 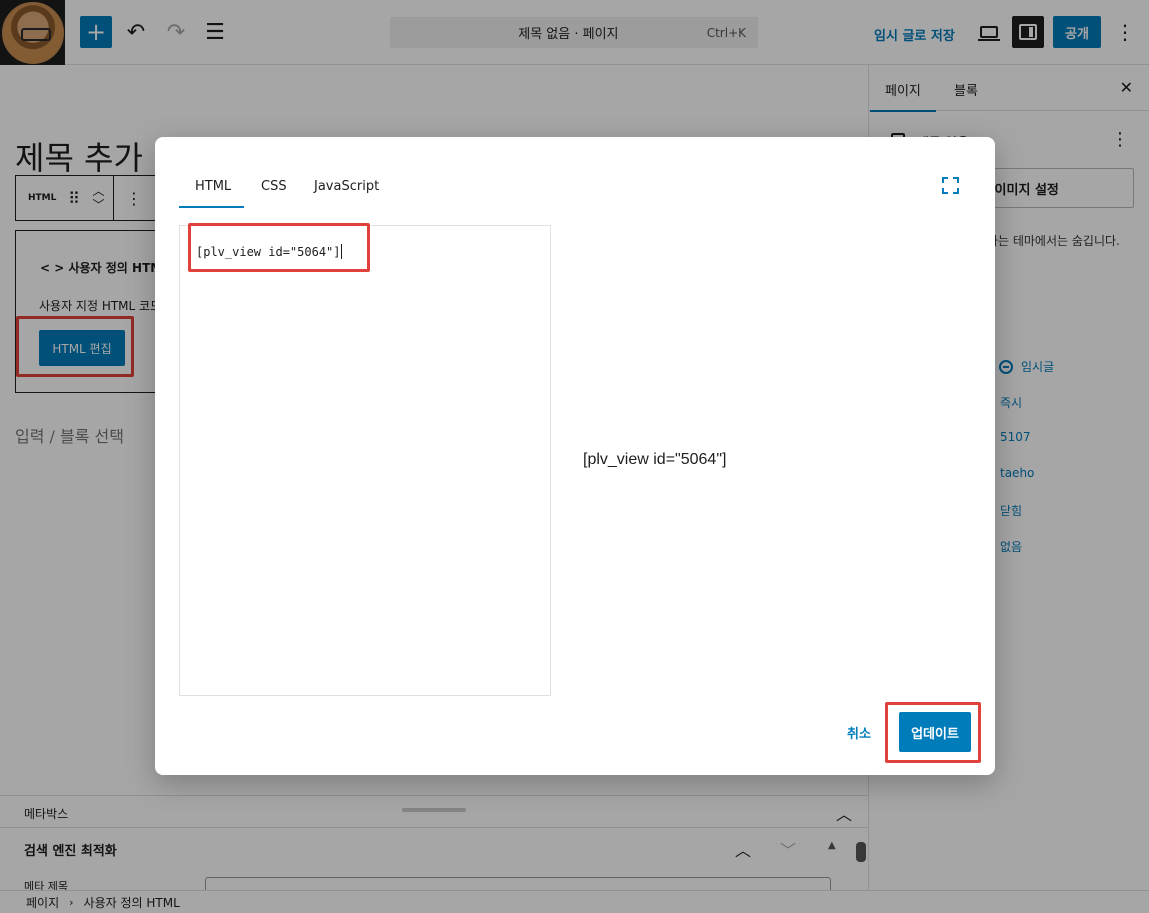 What do you see at coordinates (655, 459) in the screenshot?
I see `html-preview: [plv_view id="5064"]` at bounding box center [655, 459].